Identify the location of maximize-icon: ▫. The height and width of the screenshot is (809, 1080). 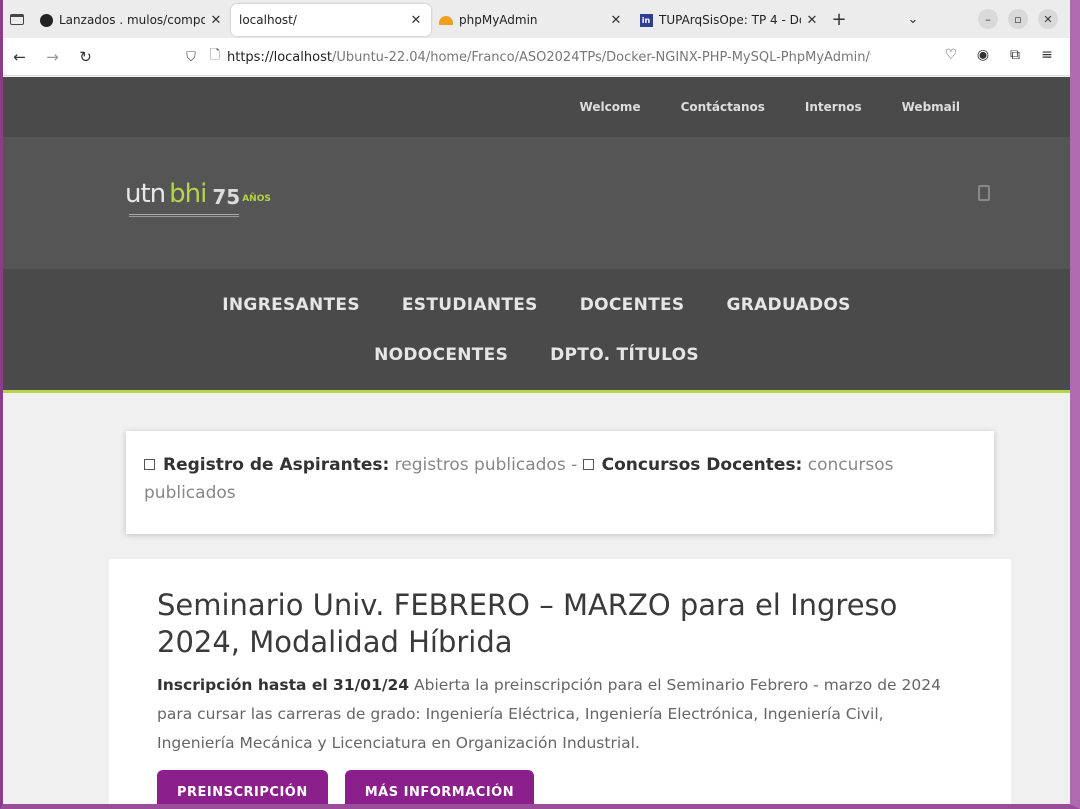
(1018, 19).